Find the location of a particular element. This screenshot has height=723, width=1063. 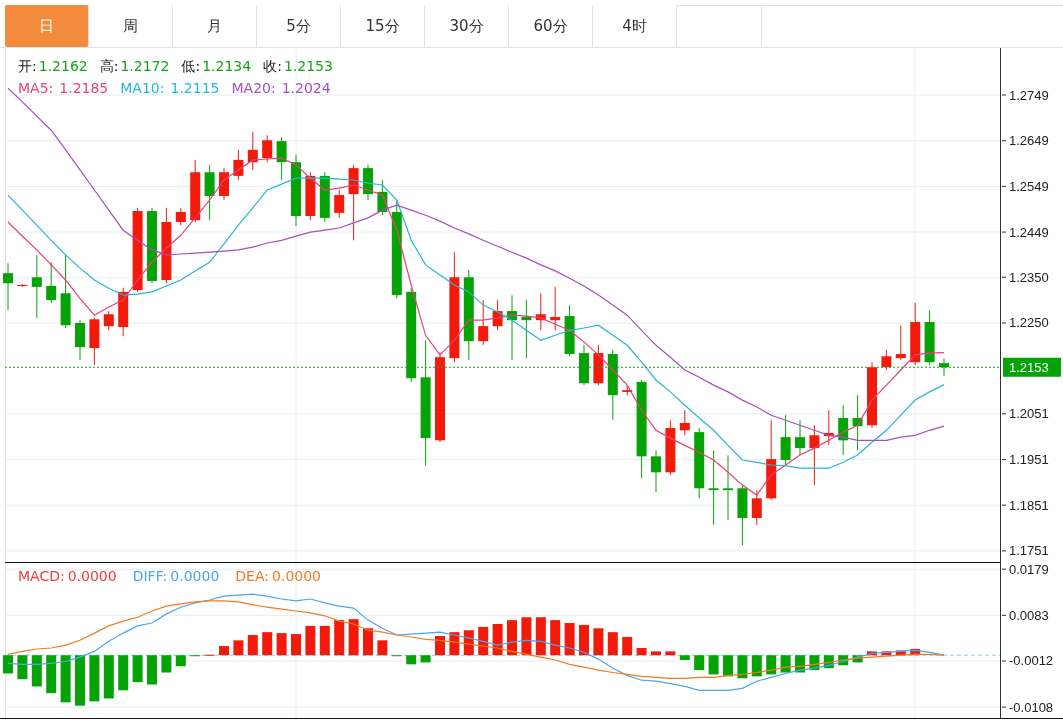

axis-label: 1.2549 is located at coordinates (1029, 186).